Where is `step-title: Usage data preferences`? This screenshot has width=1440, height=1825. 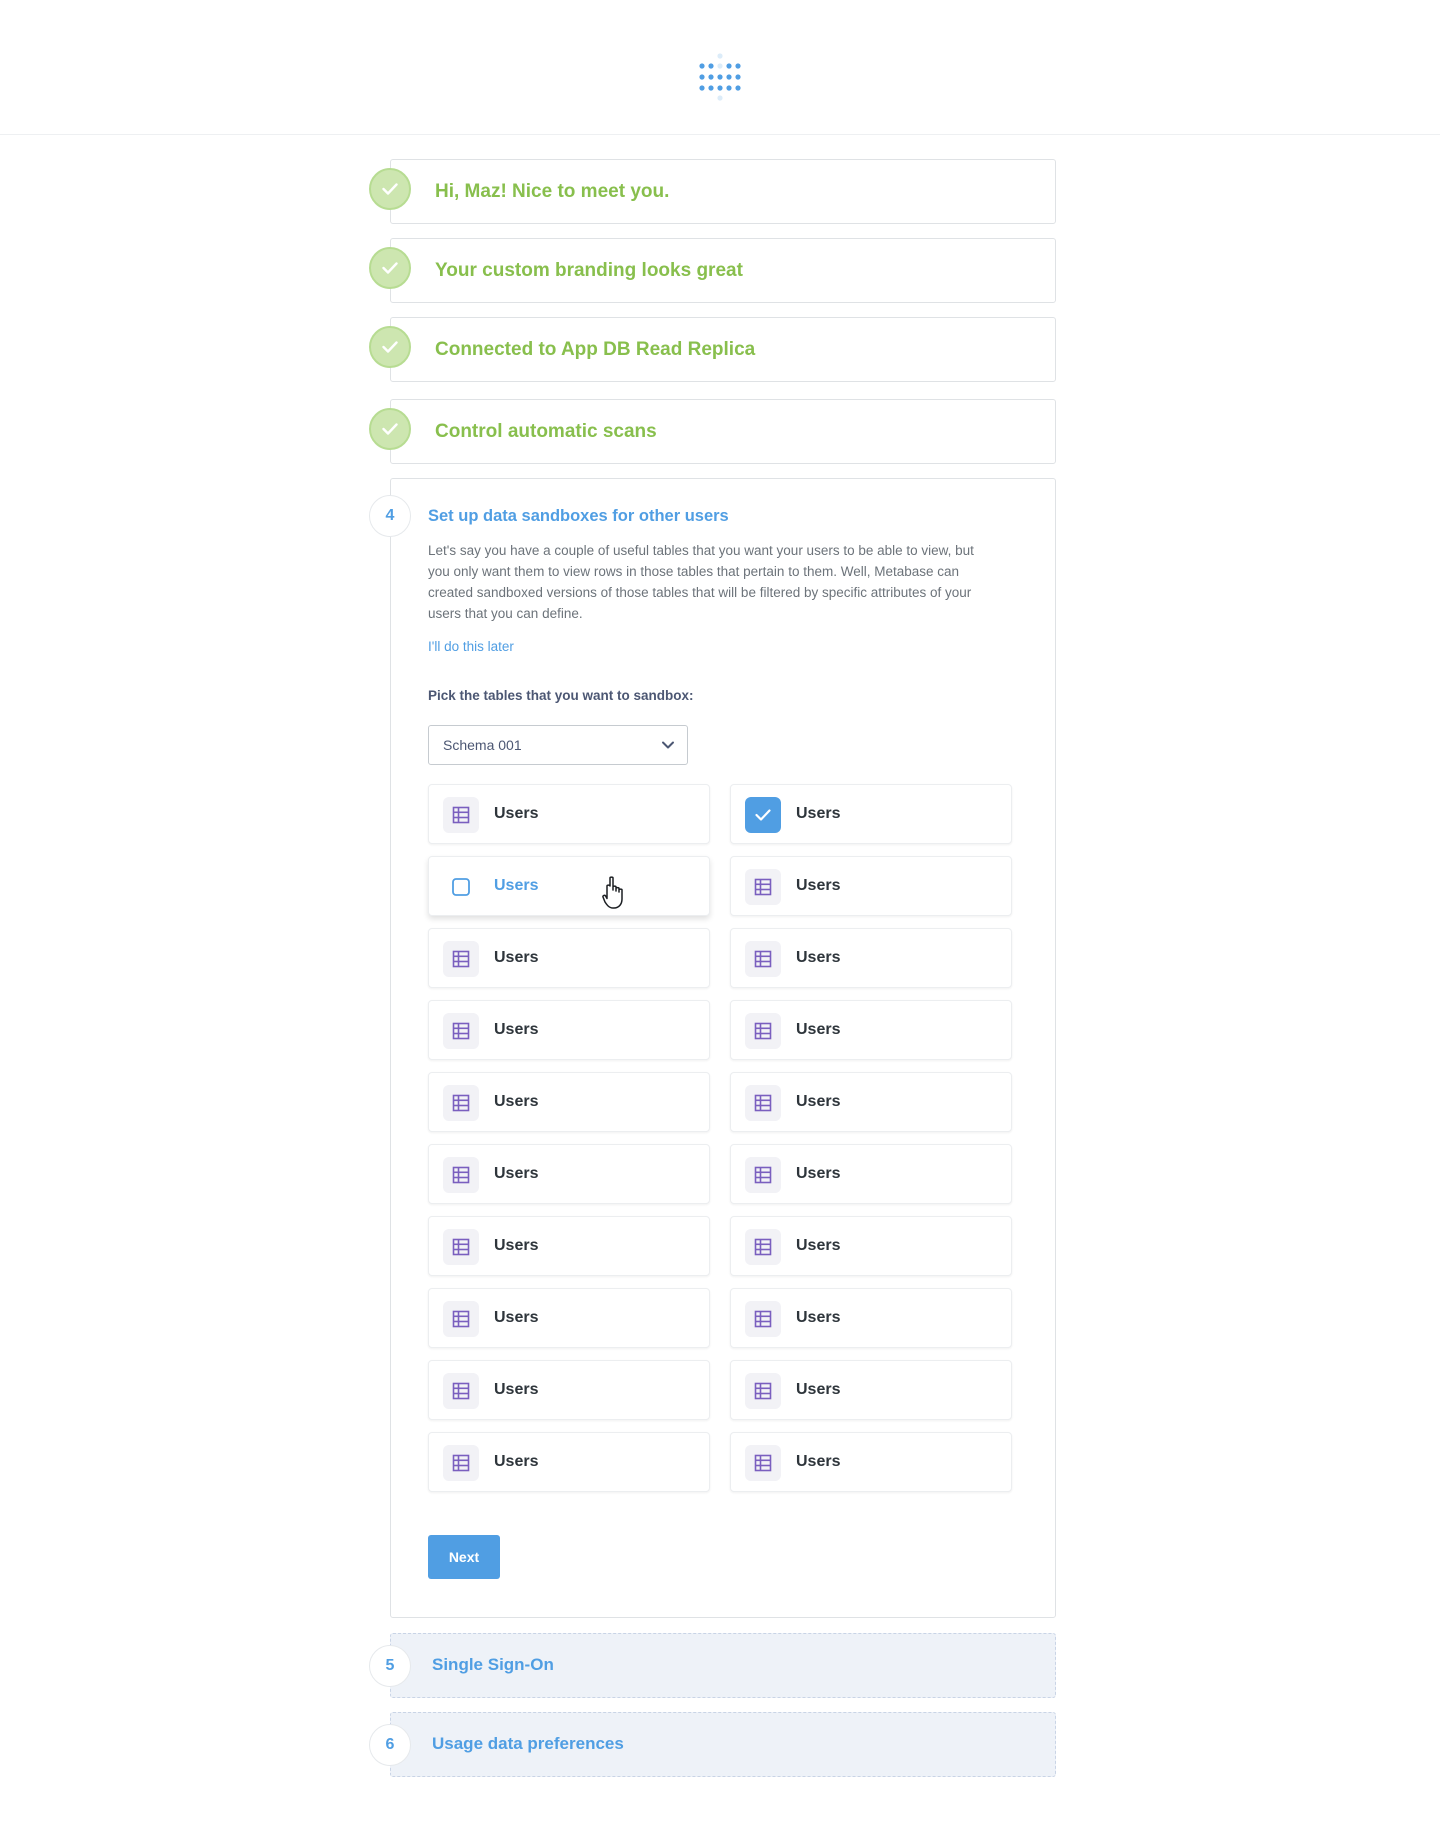 step-title: Usage data preferences is located at coordinates (528, 1743).